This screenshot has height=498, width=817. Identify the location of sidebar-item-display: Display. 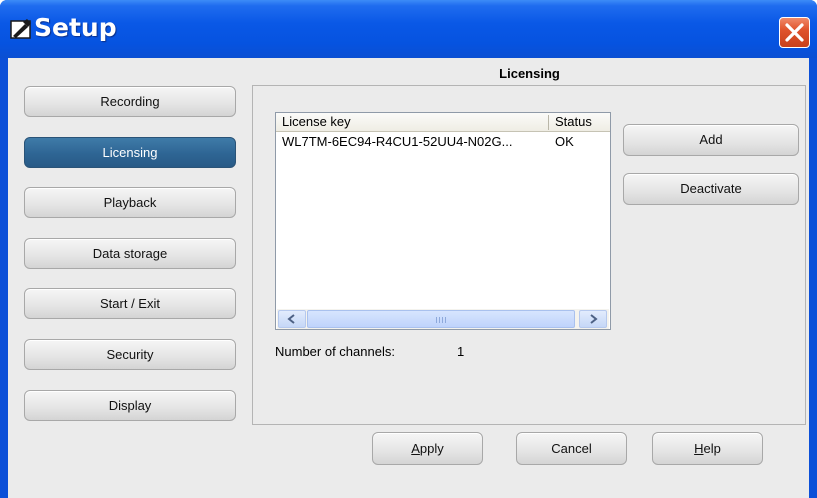
(130, 405).